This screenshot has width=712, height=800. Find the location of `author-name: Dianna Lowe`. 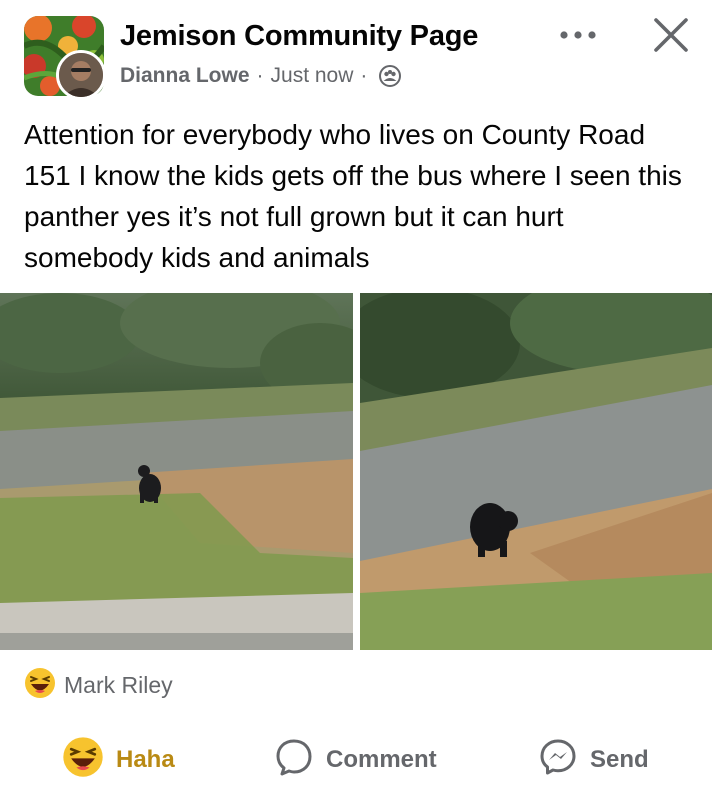

author-name: Dianna Lowe is located at coordinates (185, 76).